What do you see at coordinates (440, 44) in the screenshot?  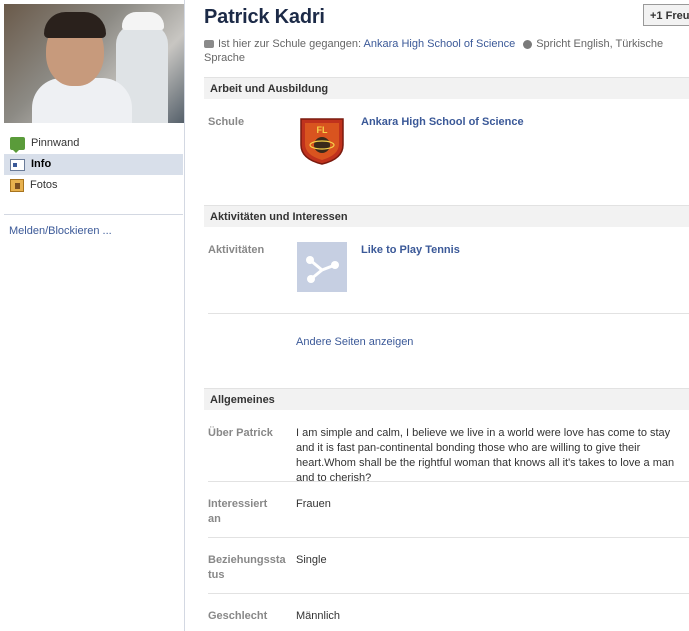 I see `school-link: Ankara High School of Science` at bounding box center [440, 44].